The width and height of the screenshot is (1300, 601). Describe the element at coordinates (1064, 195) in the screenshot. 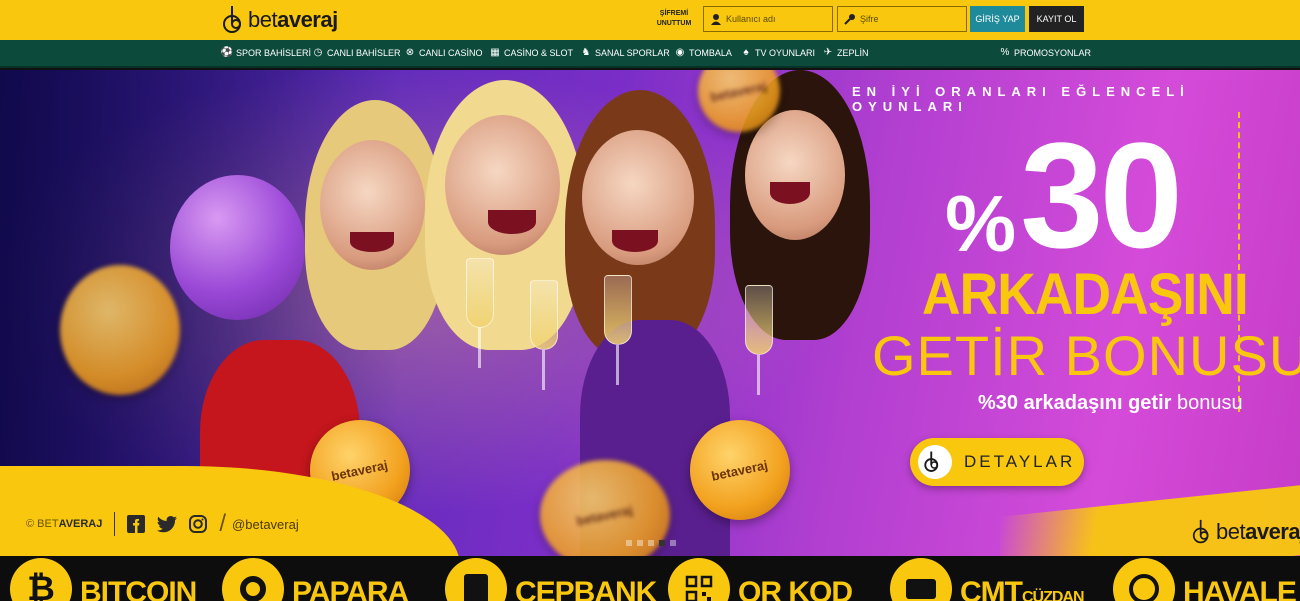

I see `bonus-percent: % 30` at that location.